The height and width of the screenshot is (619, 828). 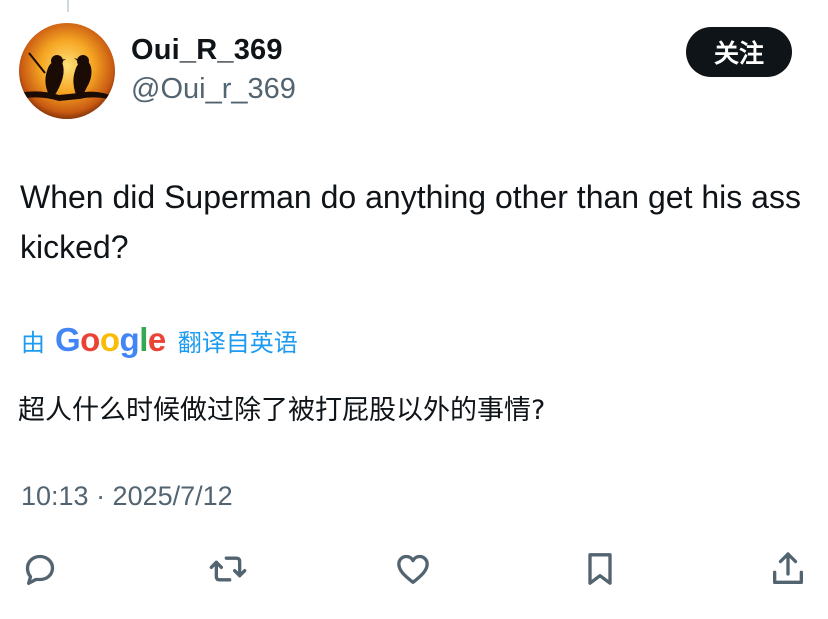 I want to click on retweet-button, so click(x=228, y=569).